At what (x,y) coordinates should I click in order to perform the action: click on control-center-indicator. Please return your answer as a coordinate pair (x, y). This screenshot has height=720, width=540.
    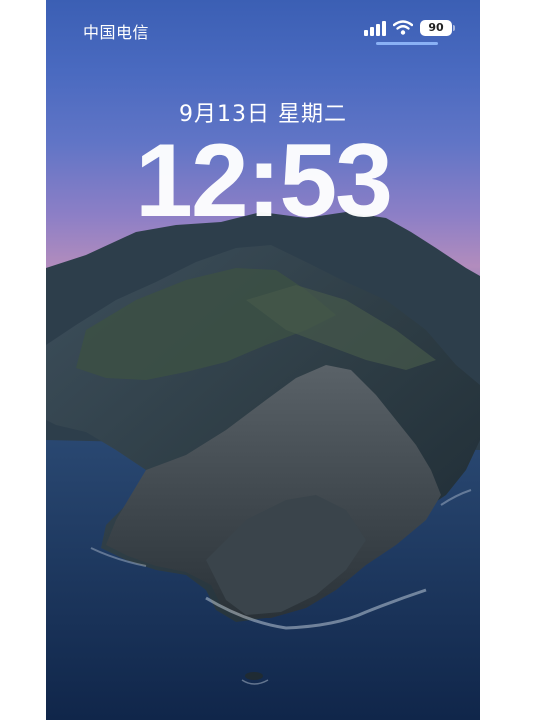
    Looking at the image, I should click on (407, 43).